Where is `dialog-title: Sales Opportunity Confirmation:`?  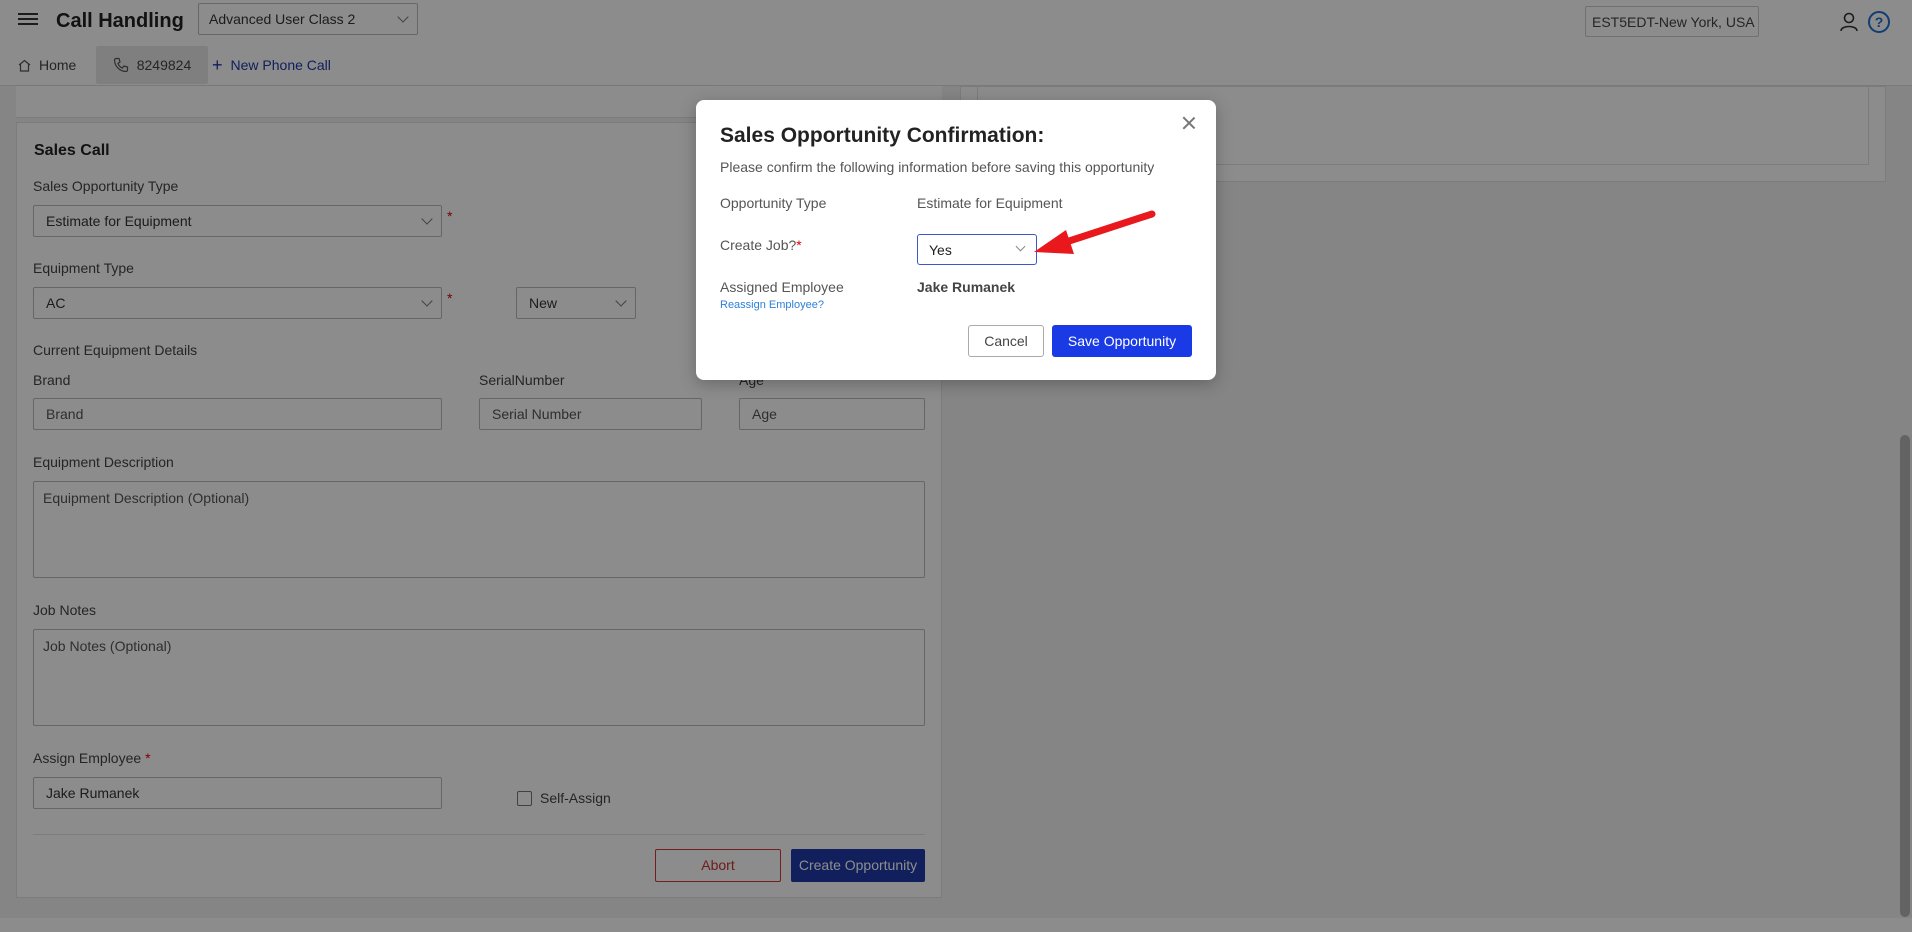
dialog-title: Sales Opportunity Confirmation: is located at coordinates (882, 135).